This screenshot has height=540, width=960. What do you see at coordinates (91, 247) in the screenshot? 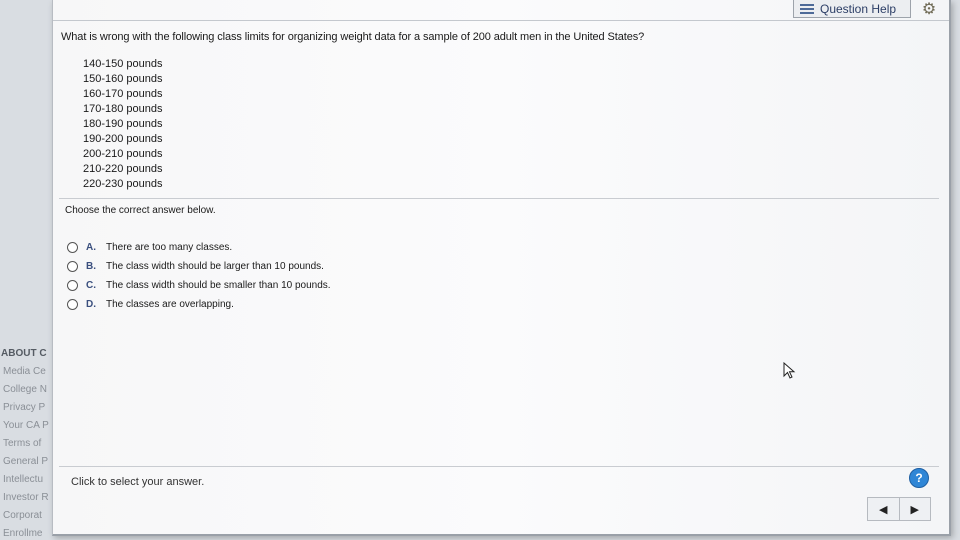
I see `option-letter: A.` at bounding box center [91, 247].